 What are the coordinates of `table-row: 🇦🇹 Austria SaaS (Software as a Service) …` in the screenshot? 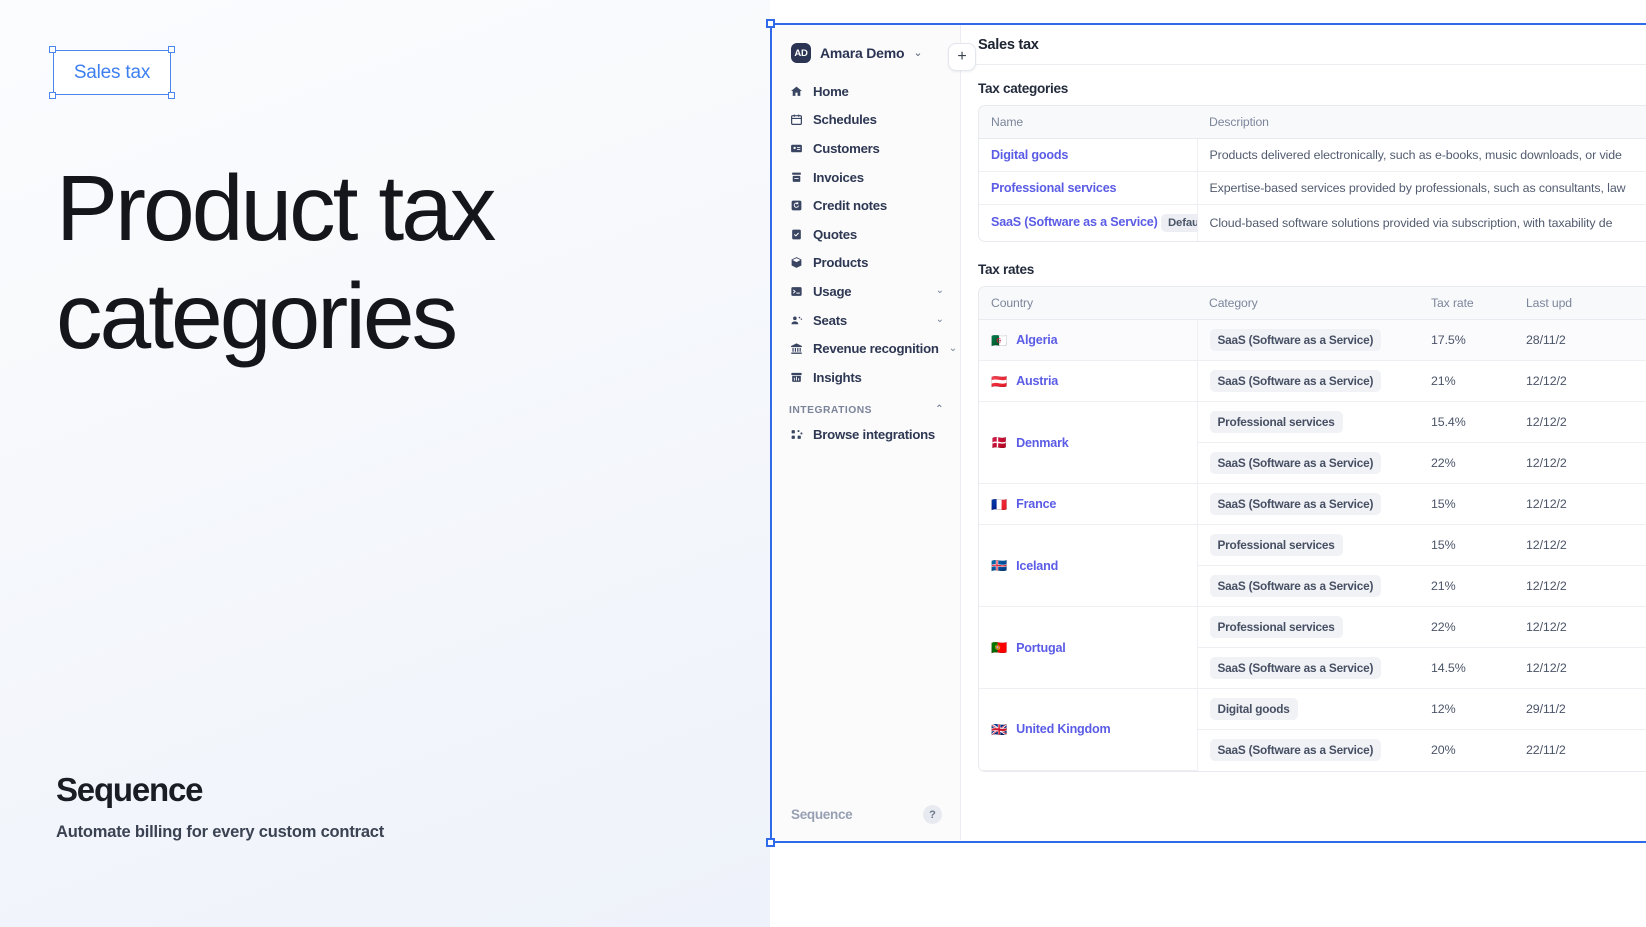 It's located at (1312, 381).